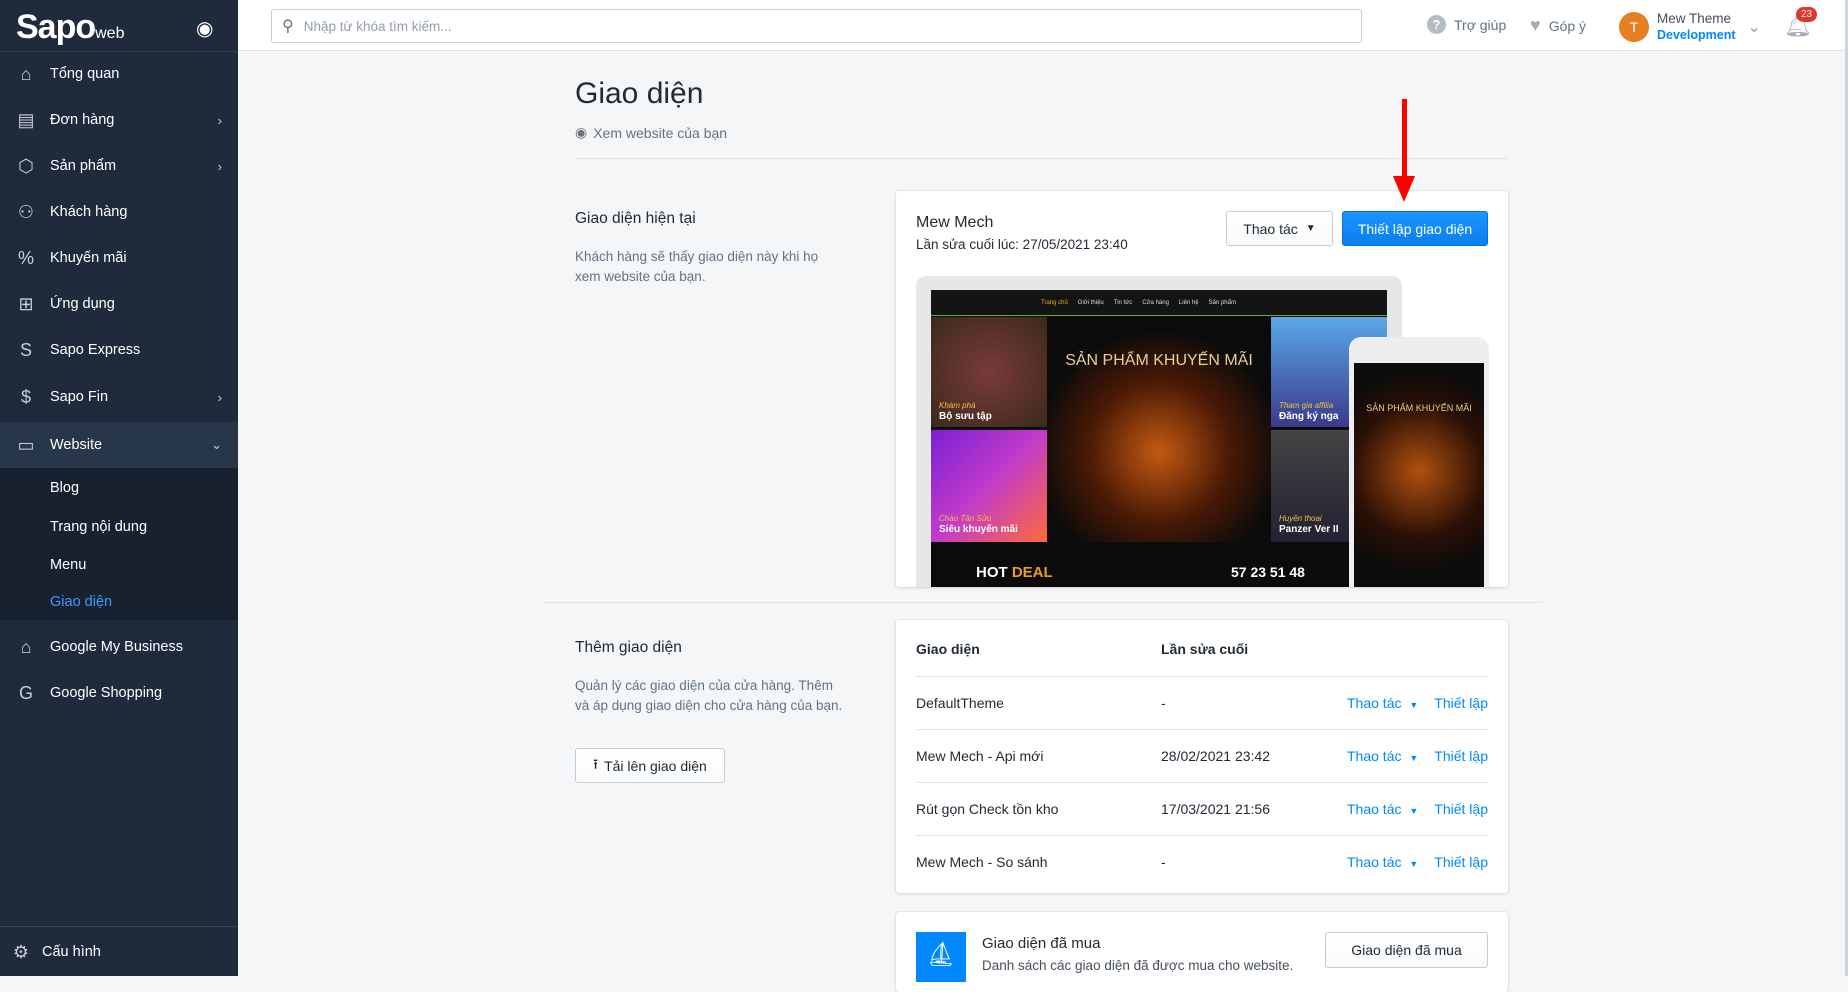 The width and height of the screenshot is (1848, 992). I want to click on express-icon: S, so click(25, 349).